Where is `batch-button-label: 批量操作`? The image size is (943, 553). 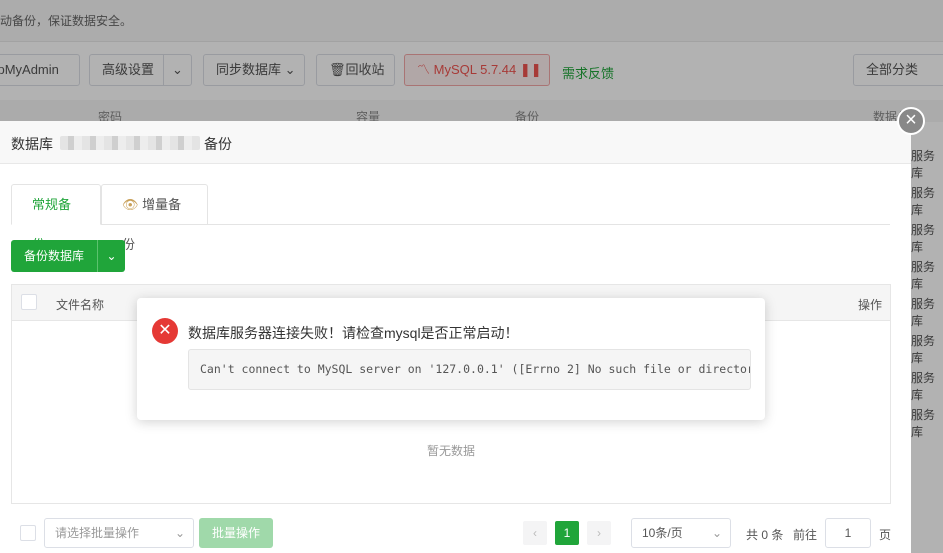 batch-button-label: 批量操作 is located at coordinates (235, 533).